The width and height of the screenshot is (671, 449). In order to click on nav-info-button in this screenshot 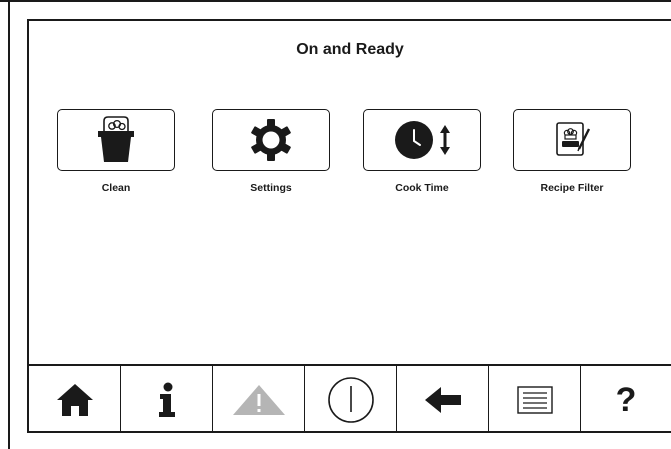, I will do `click(167, 399)`.